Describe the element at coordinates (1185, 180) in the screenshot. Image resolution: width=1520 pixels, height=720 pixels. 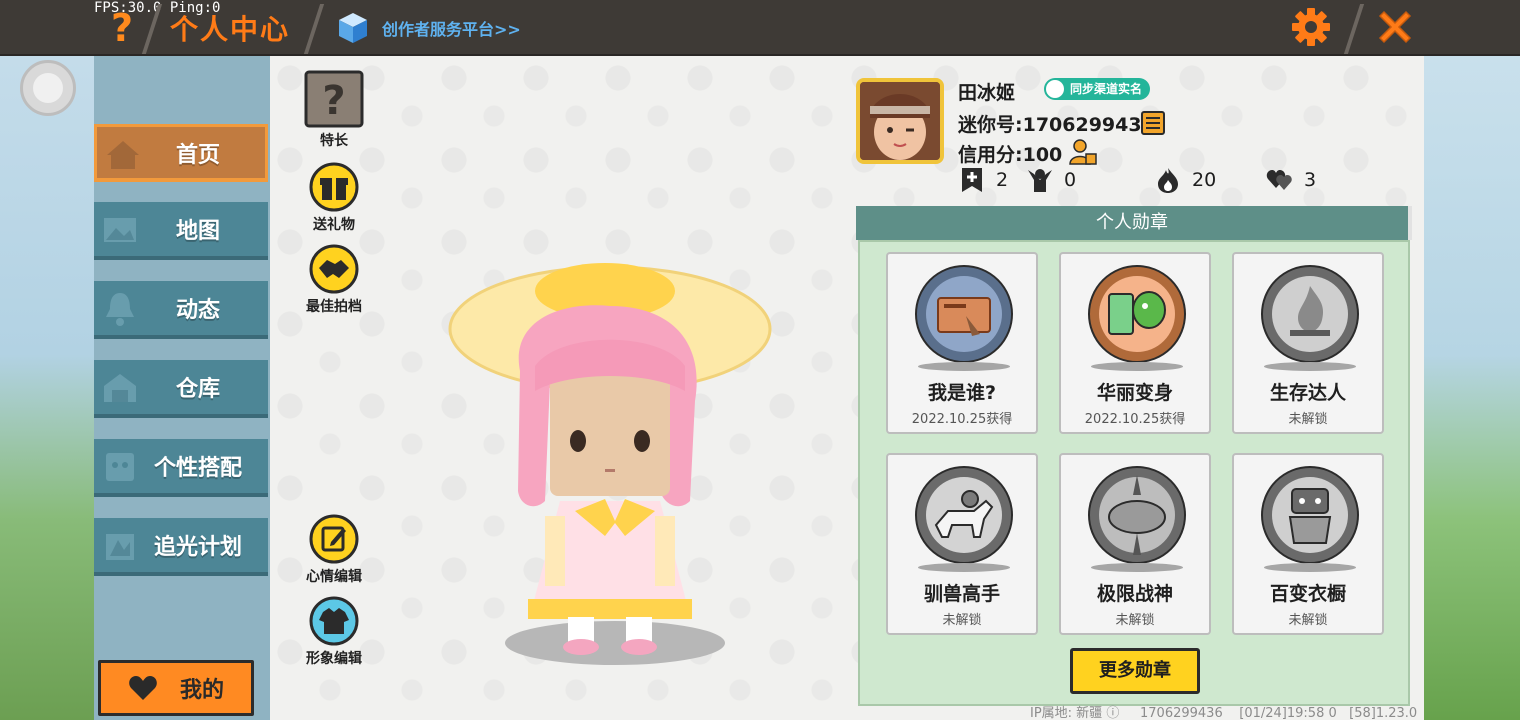
I see `popularity-stat: 20` at that location.